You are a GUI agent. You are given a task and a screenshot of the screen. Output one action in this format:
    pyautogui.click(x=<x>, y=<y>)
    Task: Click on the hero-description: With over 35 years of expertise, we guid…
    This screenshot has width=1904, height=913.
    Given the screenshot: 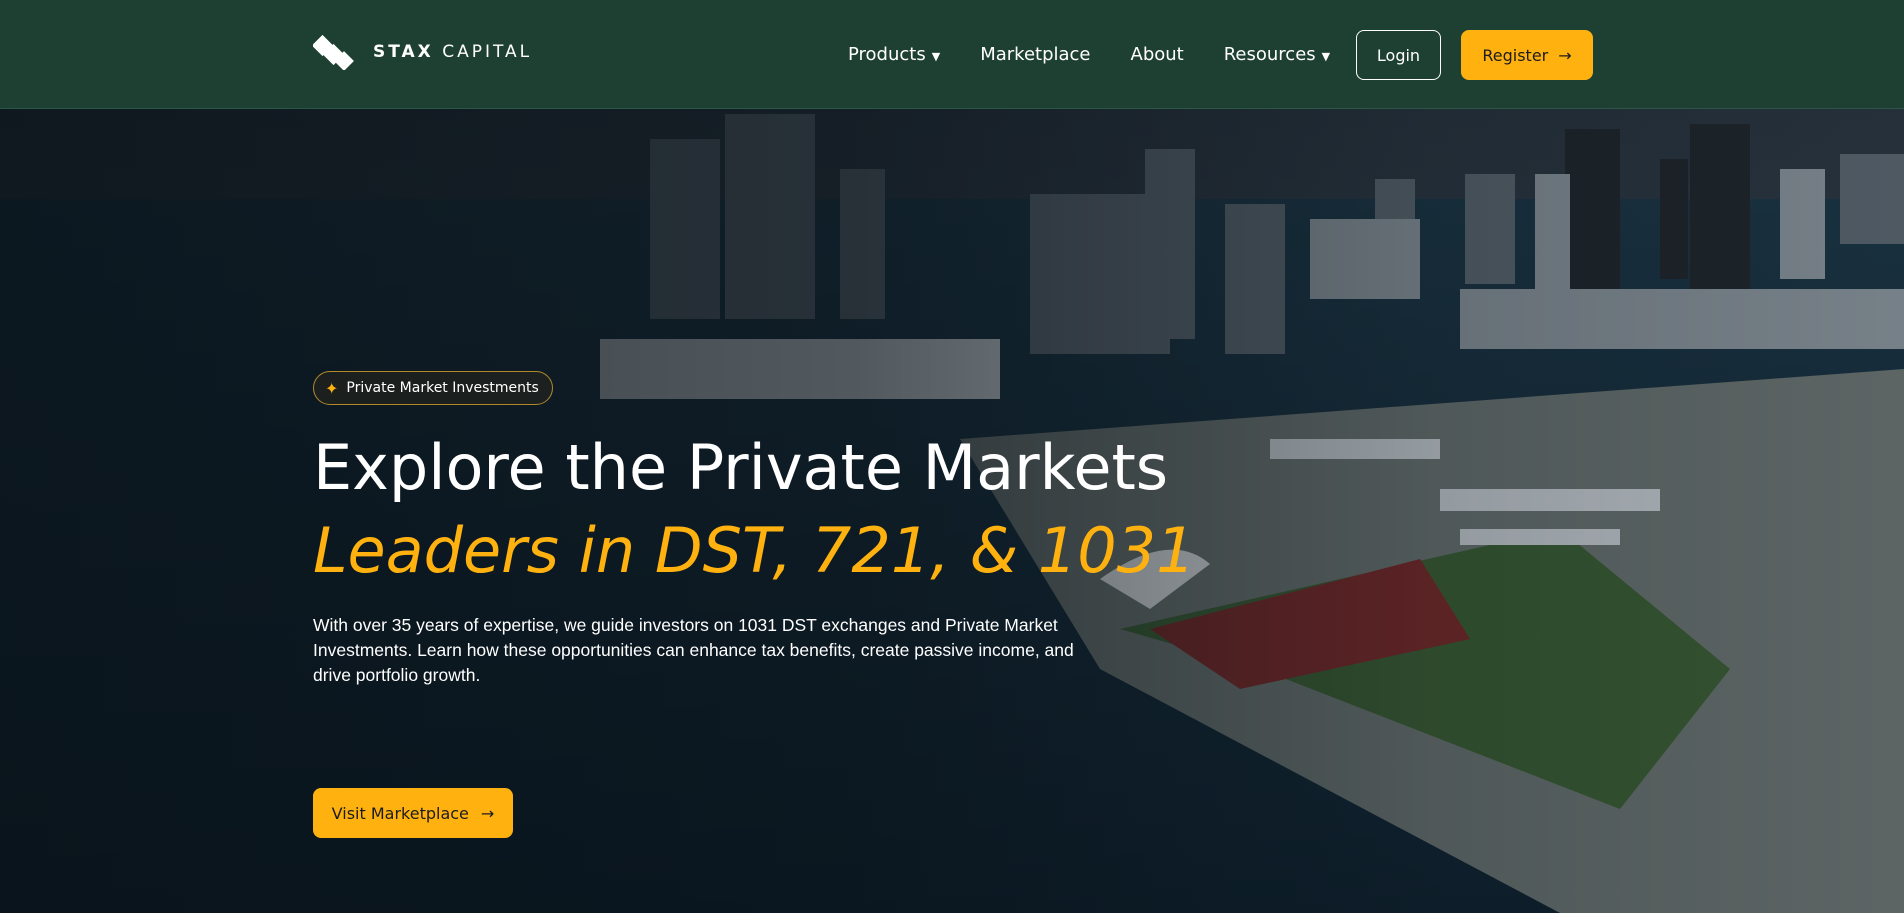 What is the action you would take?
    pyautogui.click(x=693, y=650)
    